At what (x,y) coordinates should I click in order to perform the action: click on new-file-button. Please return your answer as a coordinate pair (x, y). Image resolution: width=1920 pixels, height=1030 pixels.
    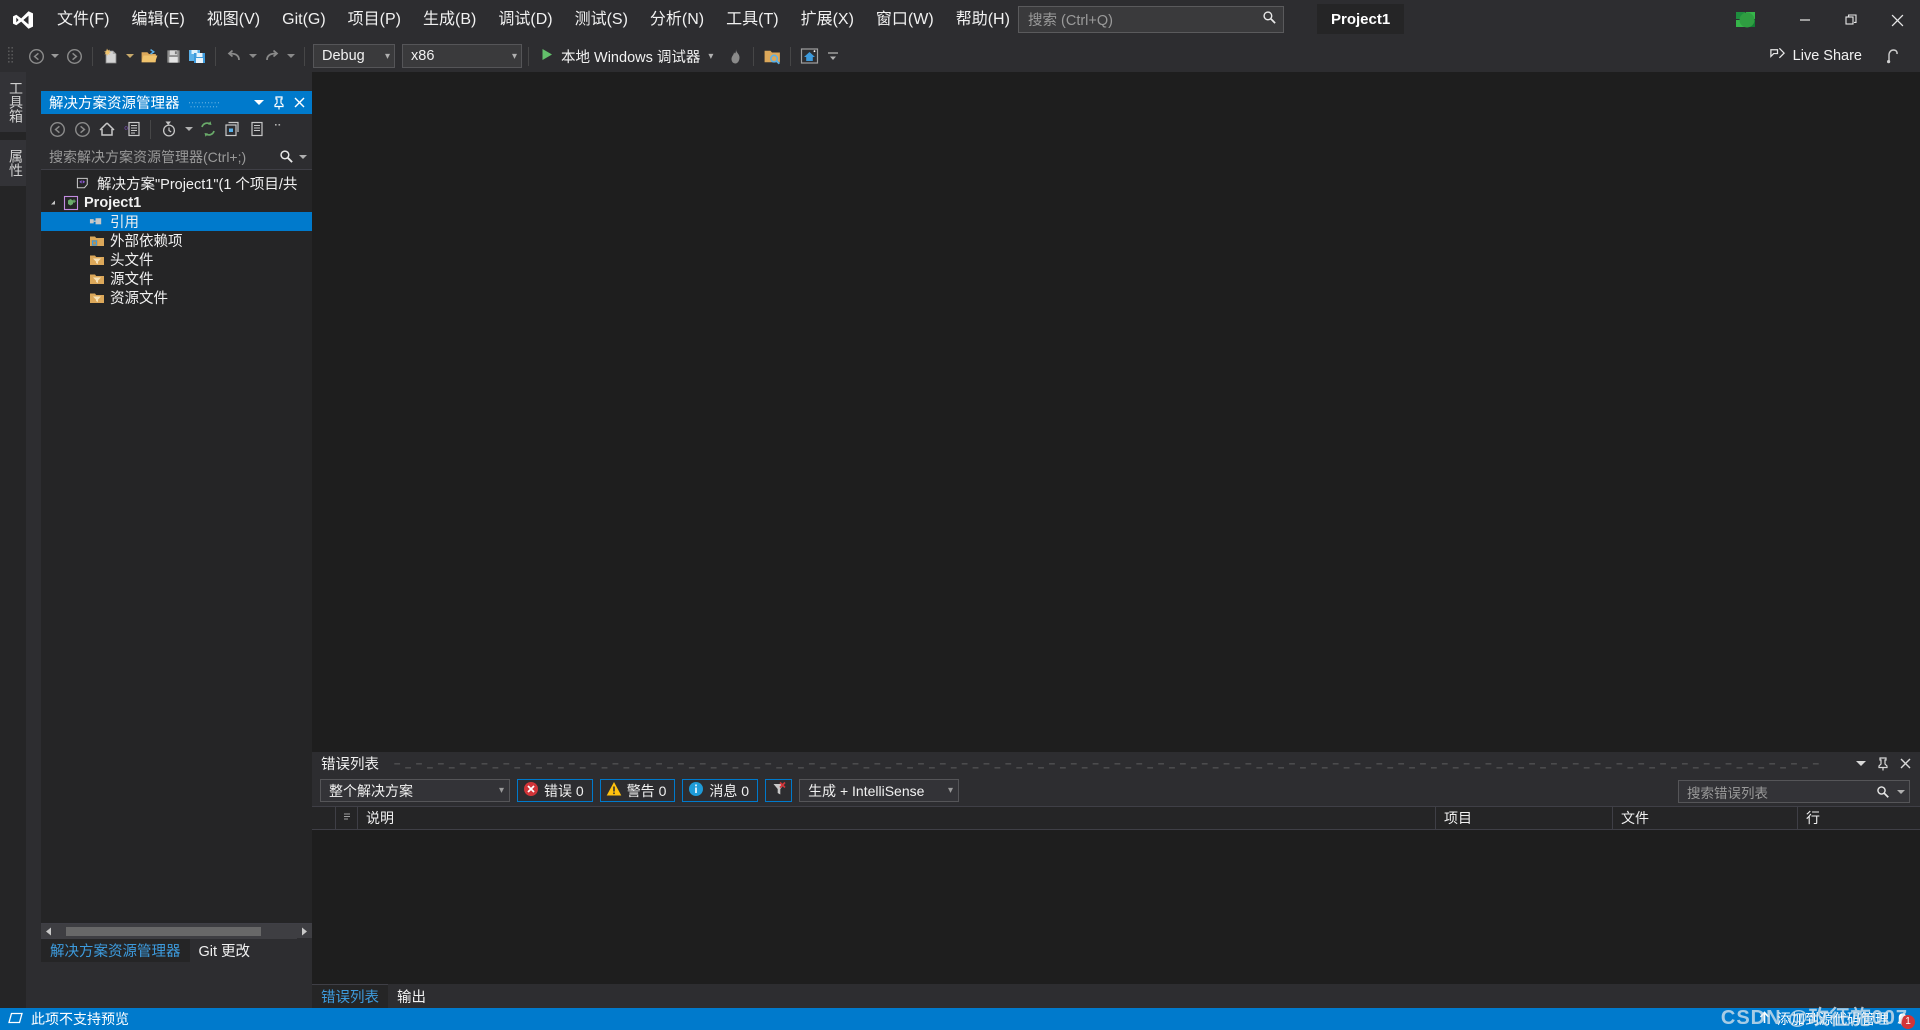
    Looking at the image, I should click on (111, 56).